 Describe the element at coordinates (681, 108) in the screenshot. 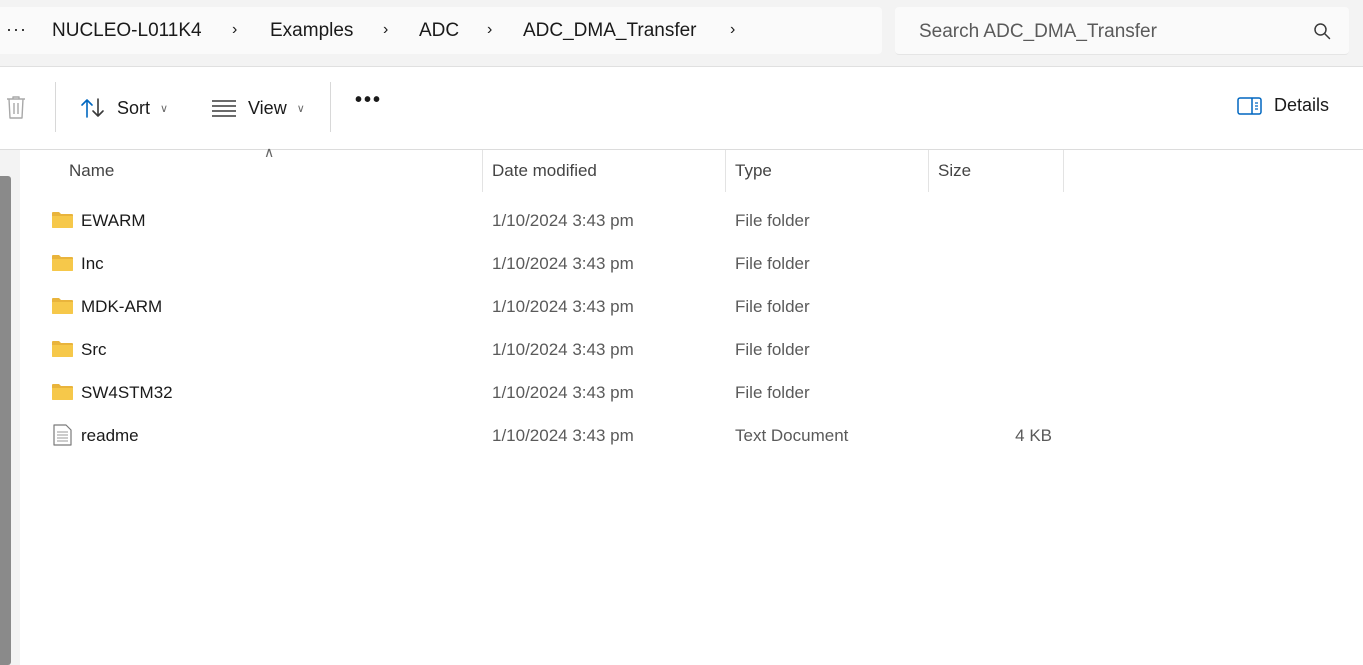

I see `command-bar: Sort ∨ View ∨ ••• Details` at that location.